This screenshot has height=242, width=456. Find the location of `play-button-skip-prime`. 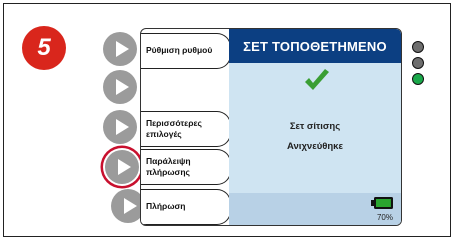

play-button-skip-prime is located at coordinates (122, 167).